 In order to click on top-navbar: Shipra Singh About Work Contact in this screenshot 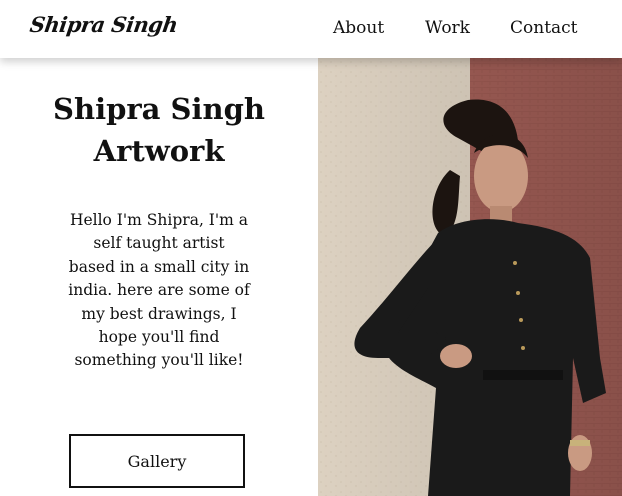, I will do `click(311, 29)`.